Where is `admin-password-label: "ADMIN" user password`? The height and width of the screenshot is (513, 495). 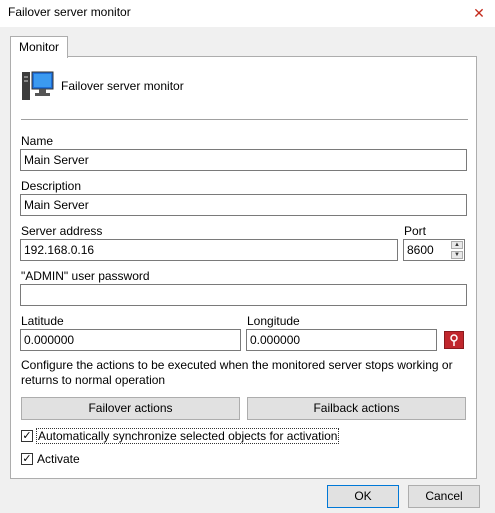 admin-password-label: "ADMIN" user password is located at coordinates (85, 276).